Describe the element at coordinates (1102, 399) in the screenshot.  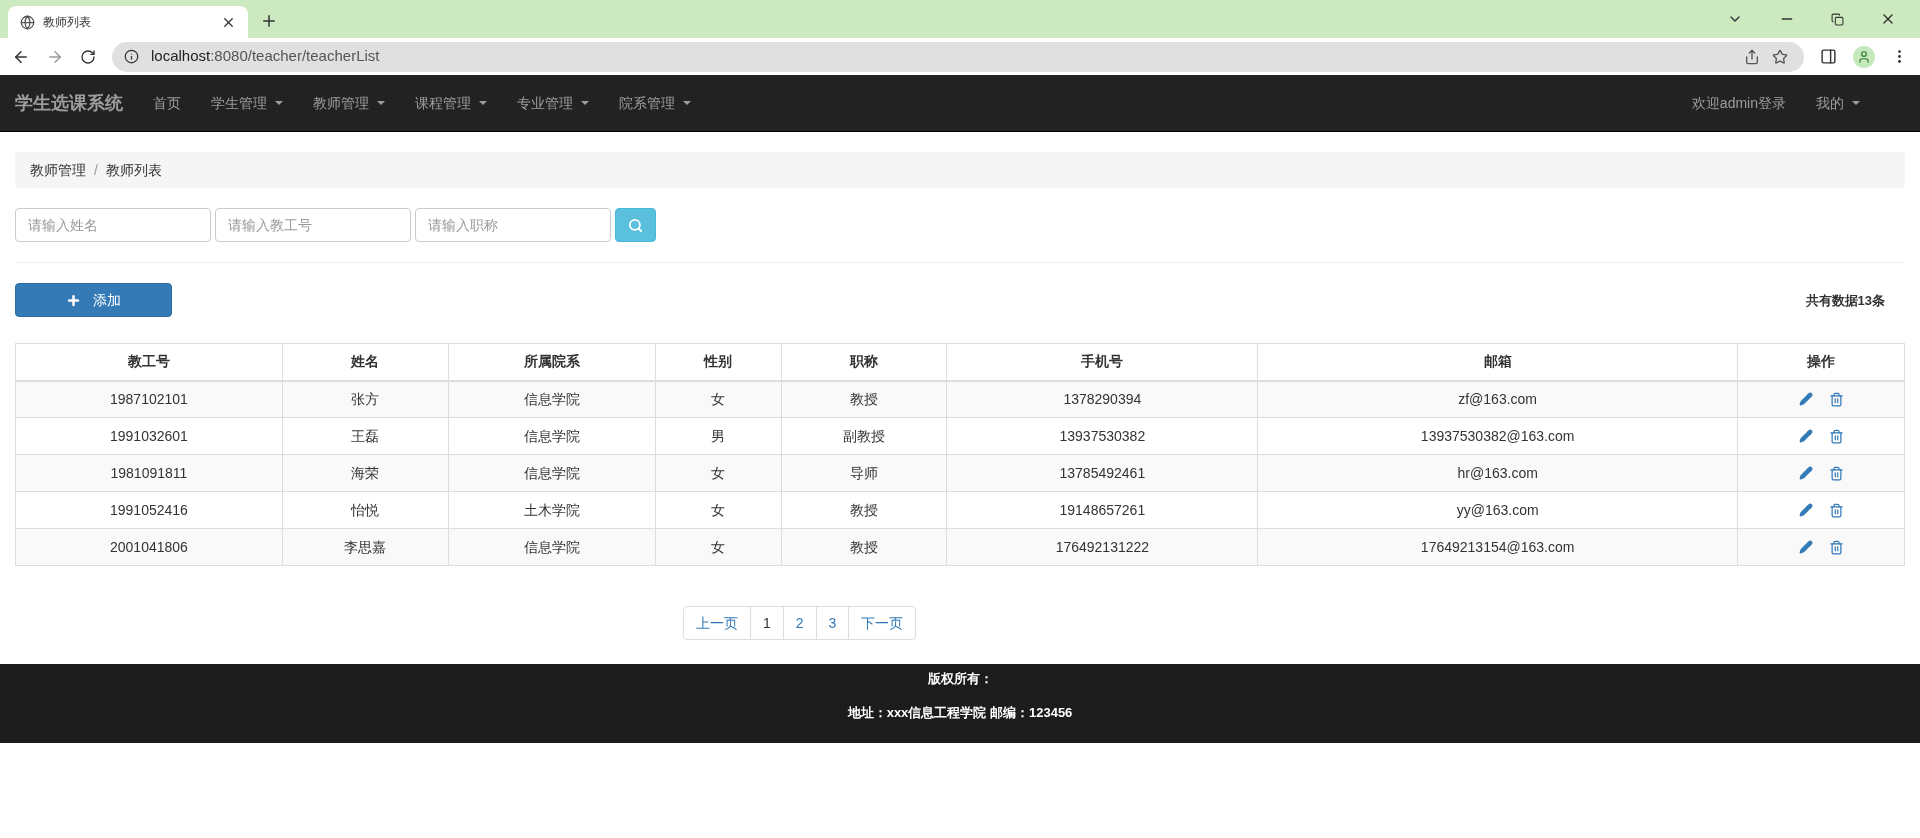
I see `table-cell: 1378290394` at that location.